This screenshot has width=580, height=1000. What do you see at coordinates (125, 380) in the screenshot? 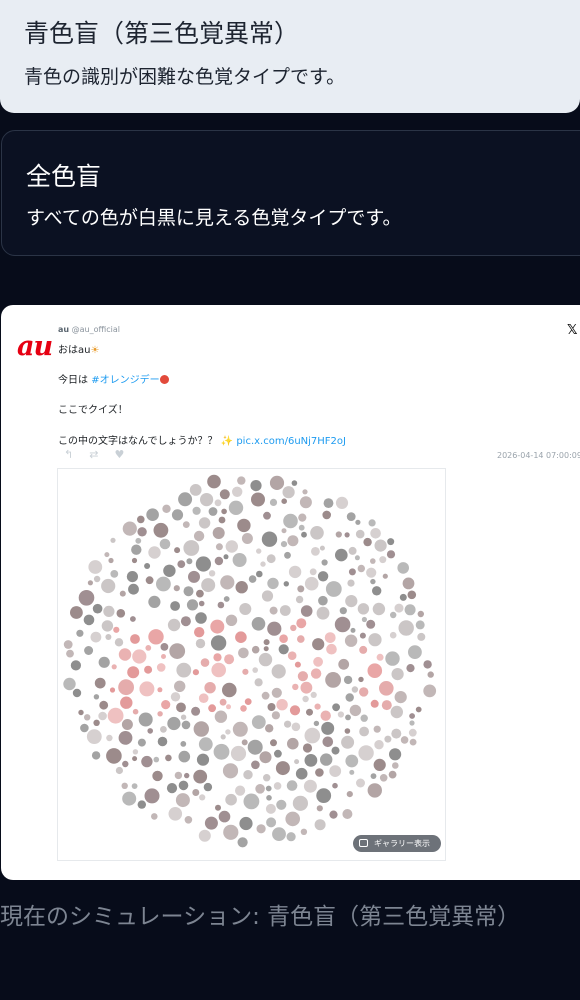
I see `hashtag-link: #オレンジデー` at bounding box center [125, 380].